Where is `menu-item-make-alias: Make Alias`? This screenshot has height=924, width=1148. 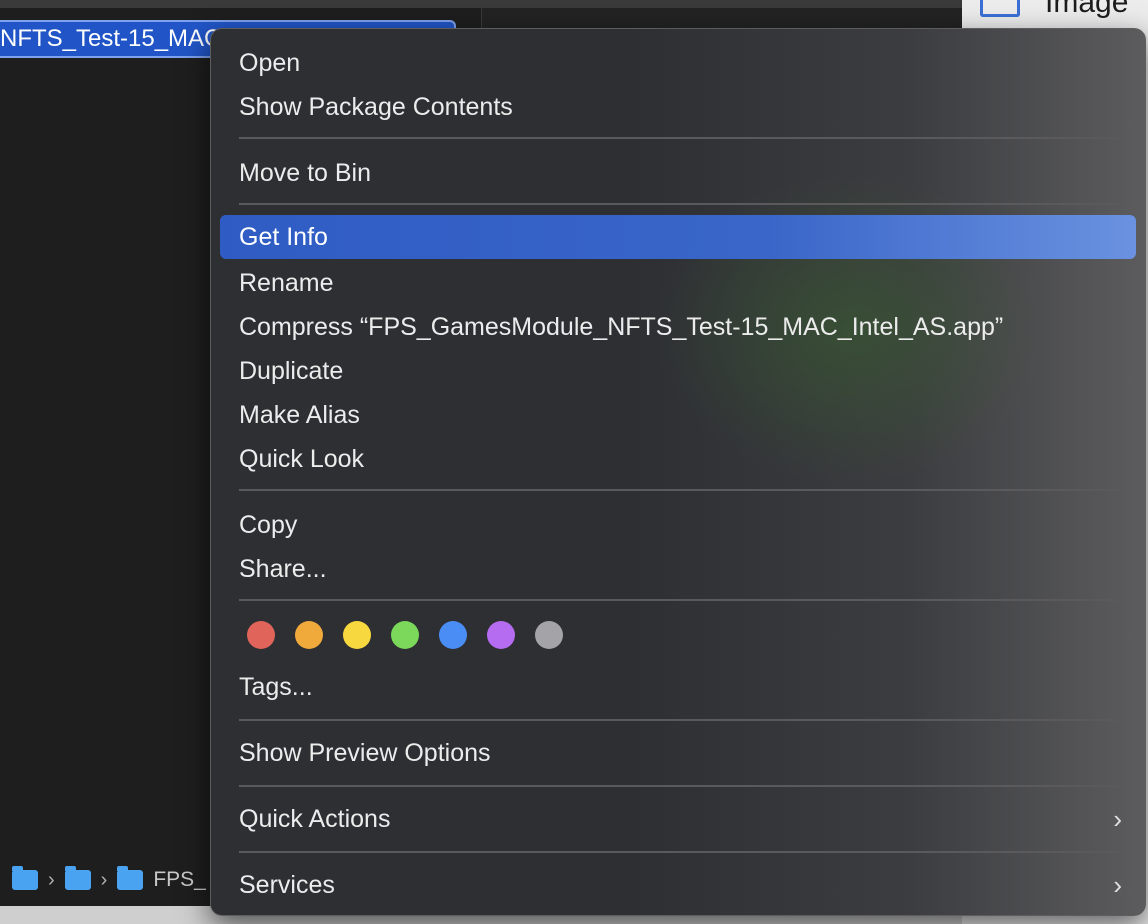 menu-item-make-alias: Make Alias is located at coordinates (678, 415).